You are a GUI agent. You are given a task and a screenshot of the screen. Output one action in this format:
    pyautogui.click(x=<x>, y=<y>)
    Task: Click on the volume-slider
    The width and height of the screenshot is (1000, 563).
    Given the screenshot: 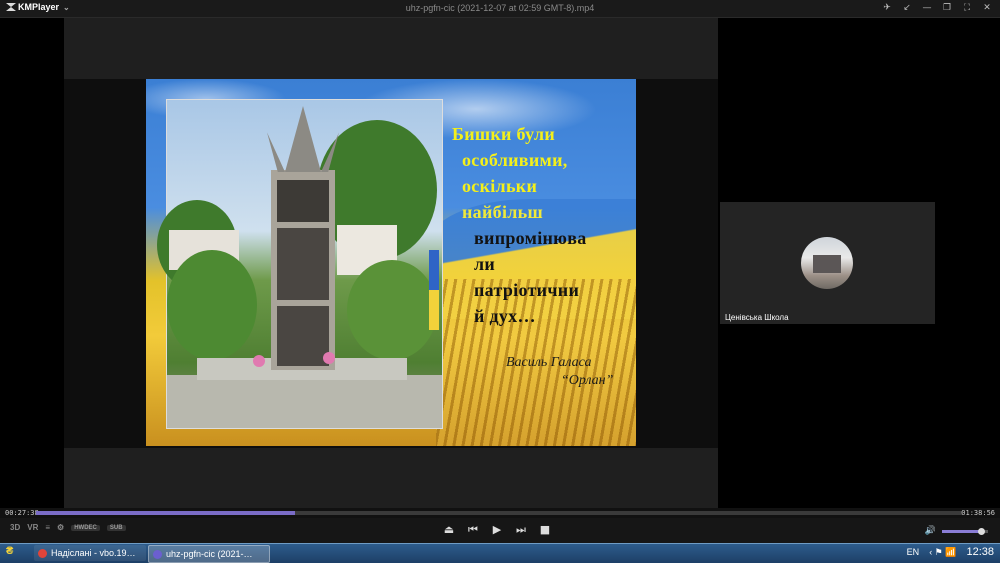 What is the action you would take?
    pyautogui.click(x=965, y=531)
    